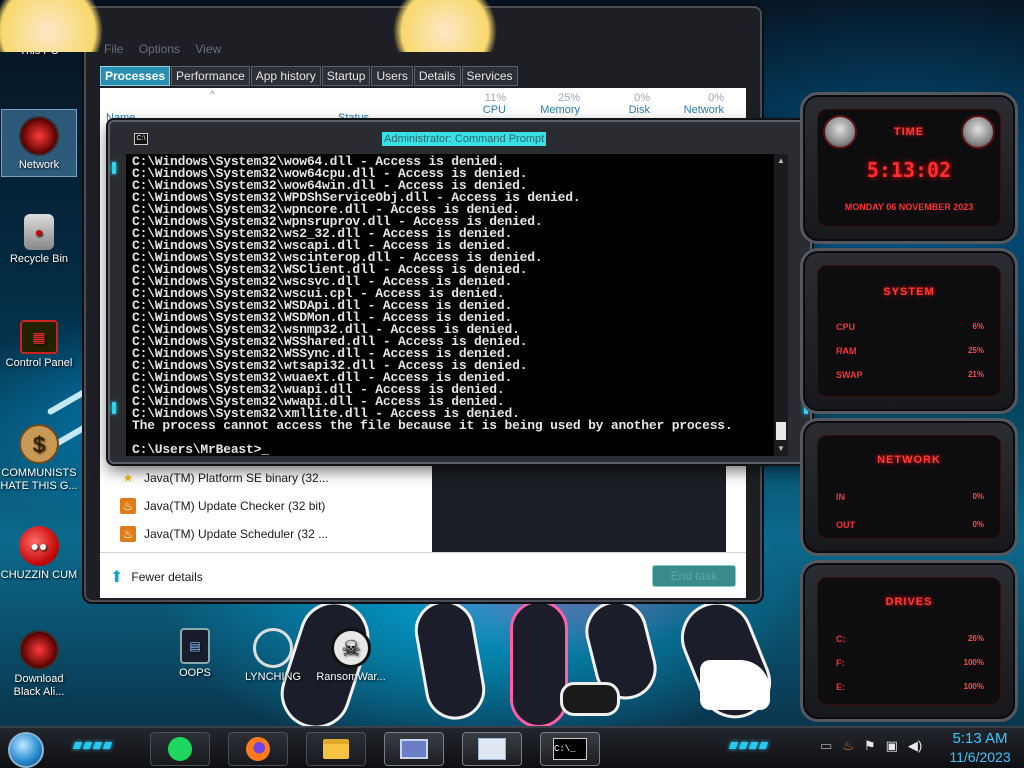 The image size is (1024, 768). I want to click on document-icon: ▤, so click(195, 646).